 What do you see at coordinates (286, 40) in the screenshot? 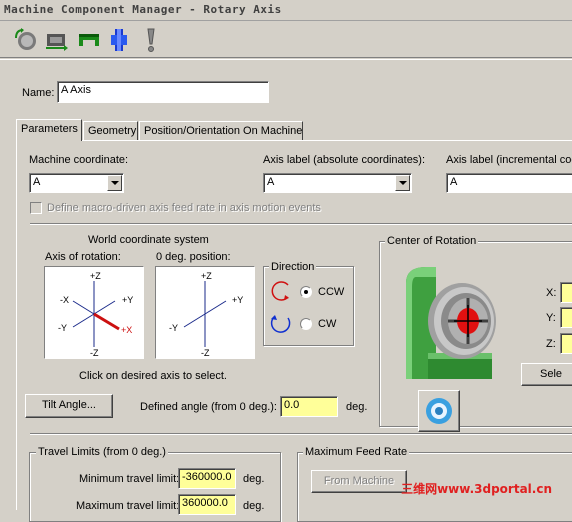
I see `toolbar` at bounding box center [286, 40].